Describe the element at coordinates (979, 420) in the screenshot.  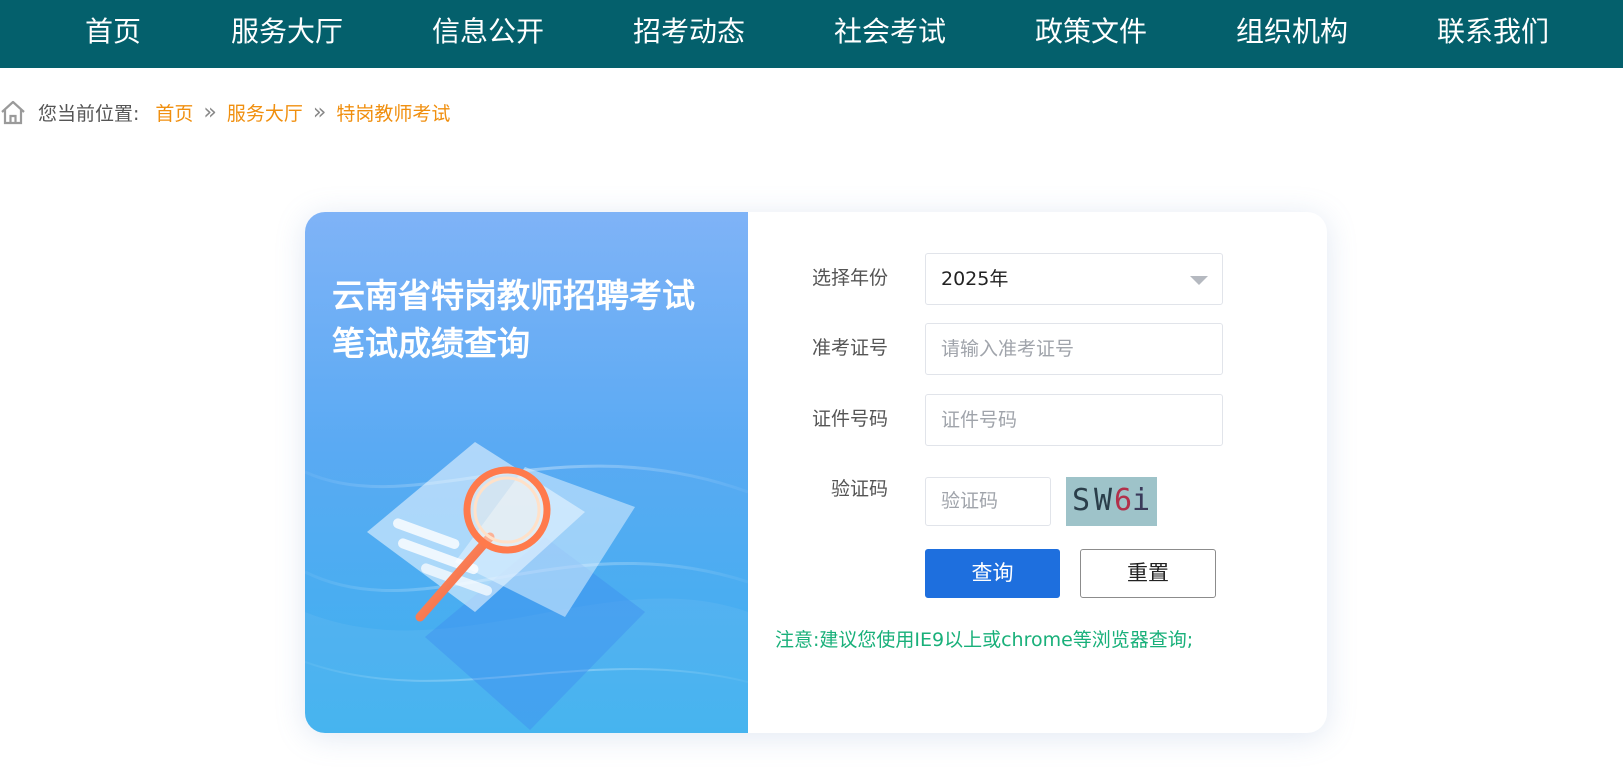
I see `id-number-placeholder: 证件号码` at that location.